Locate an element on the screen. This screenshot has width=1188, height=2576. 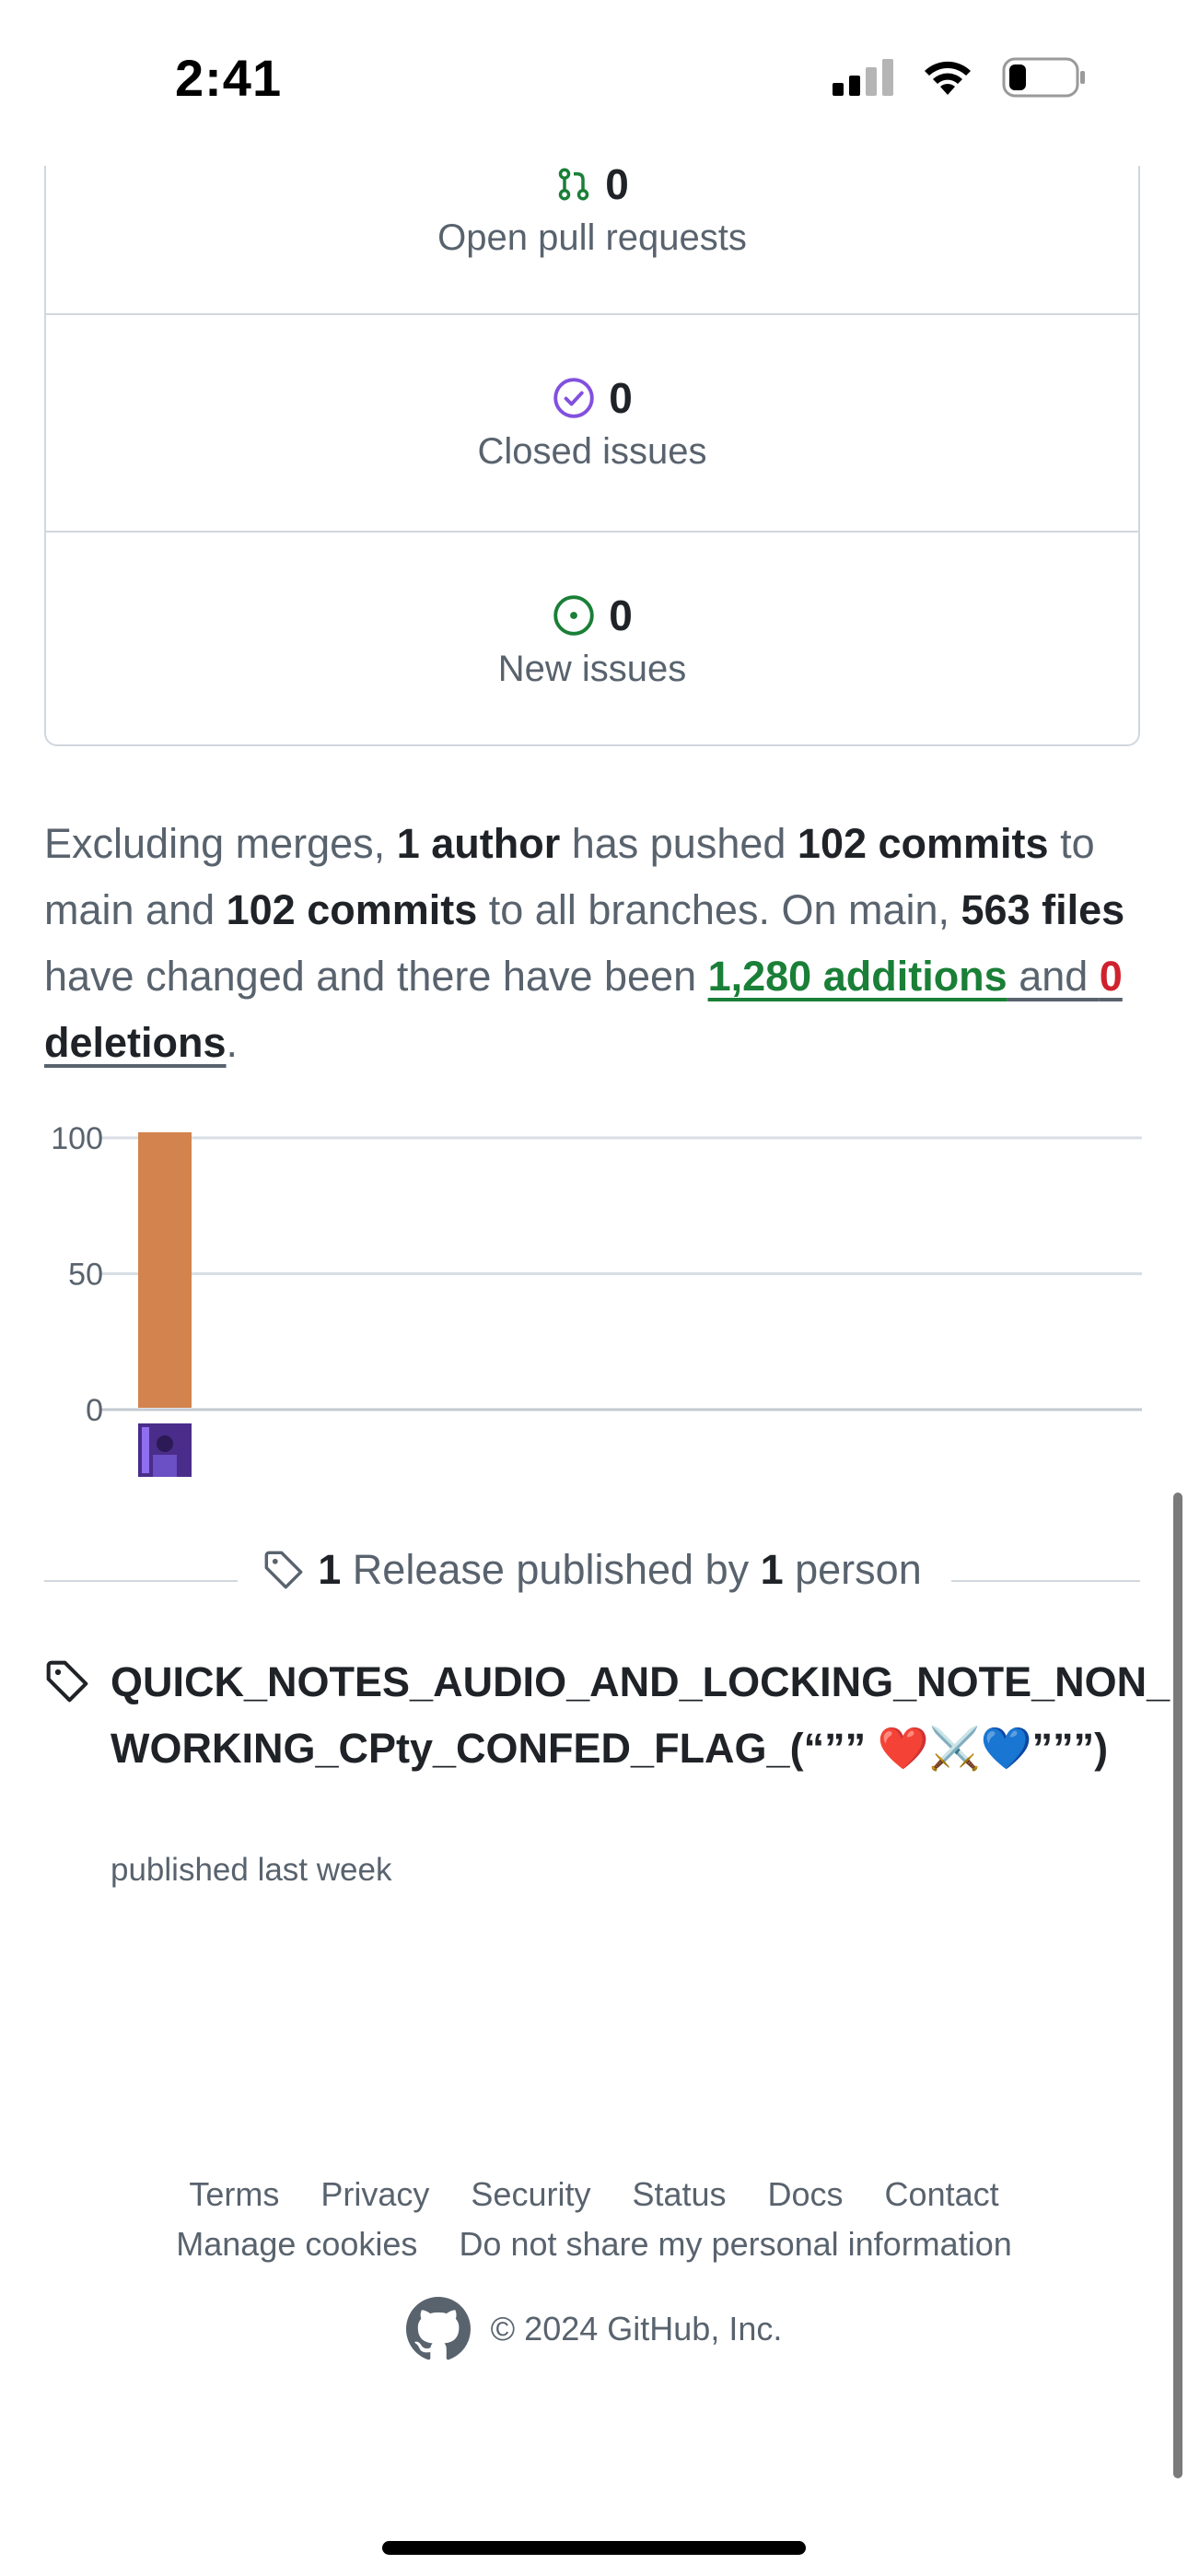
footer-link-security: Security is located at coordinates (530, 2194).